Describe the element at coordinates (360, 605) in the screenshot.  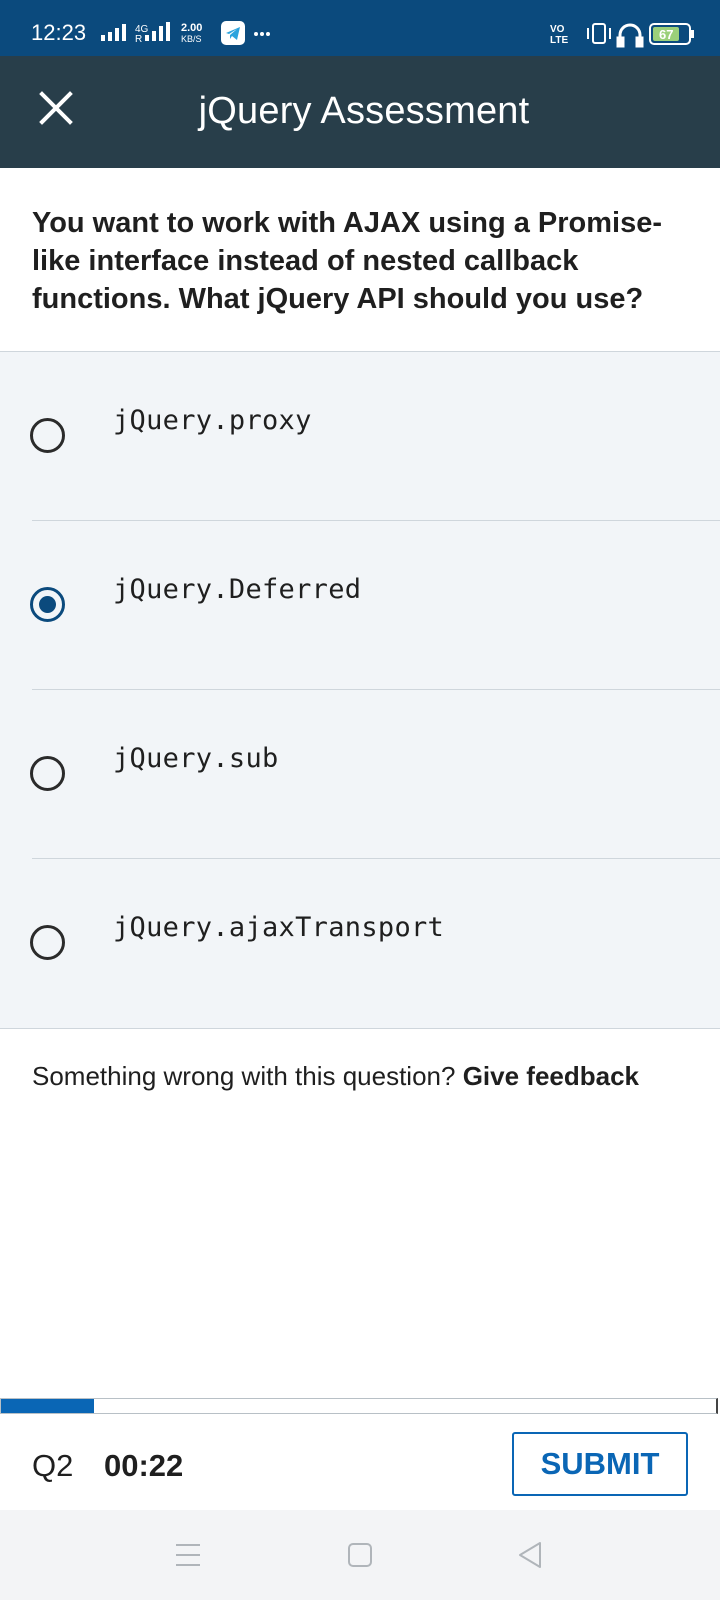
I see `option-2: jQuery.Deferred` at that location.